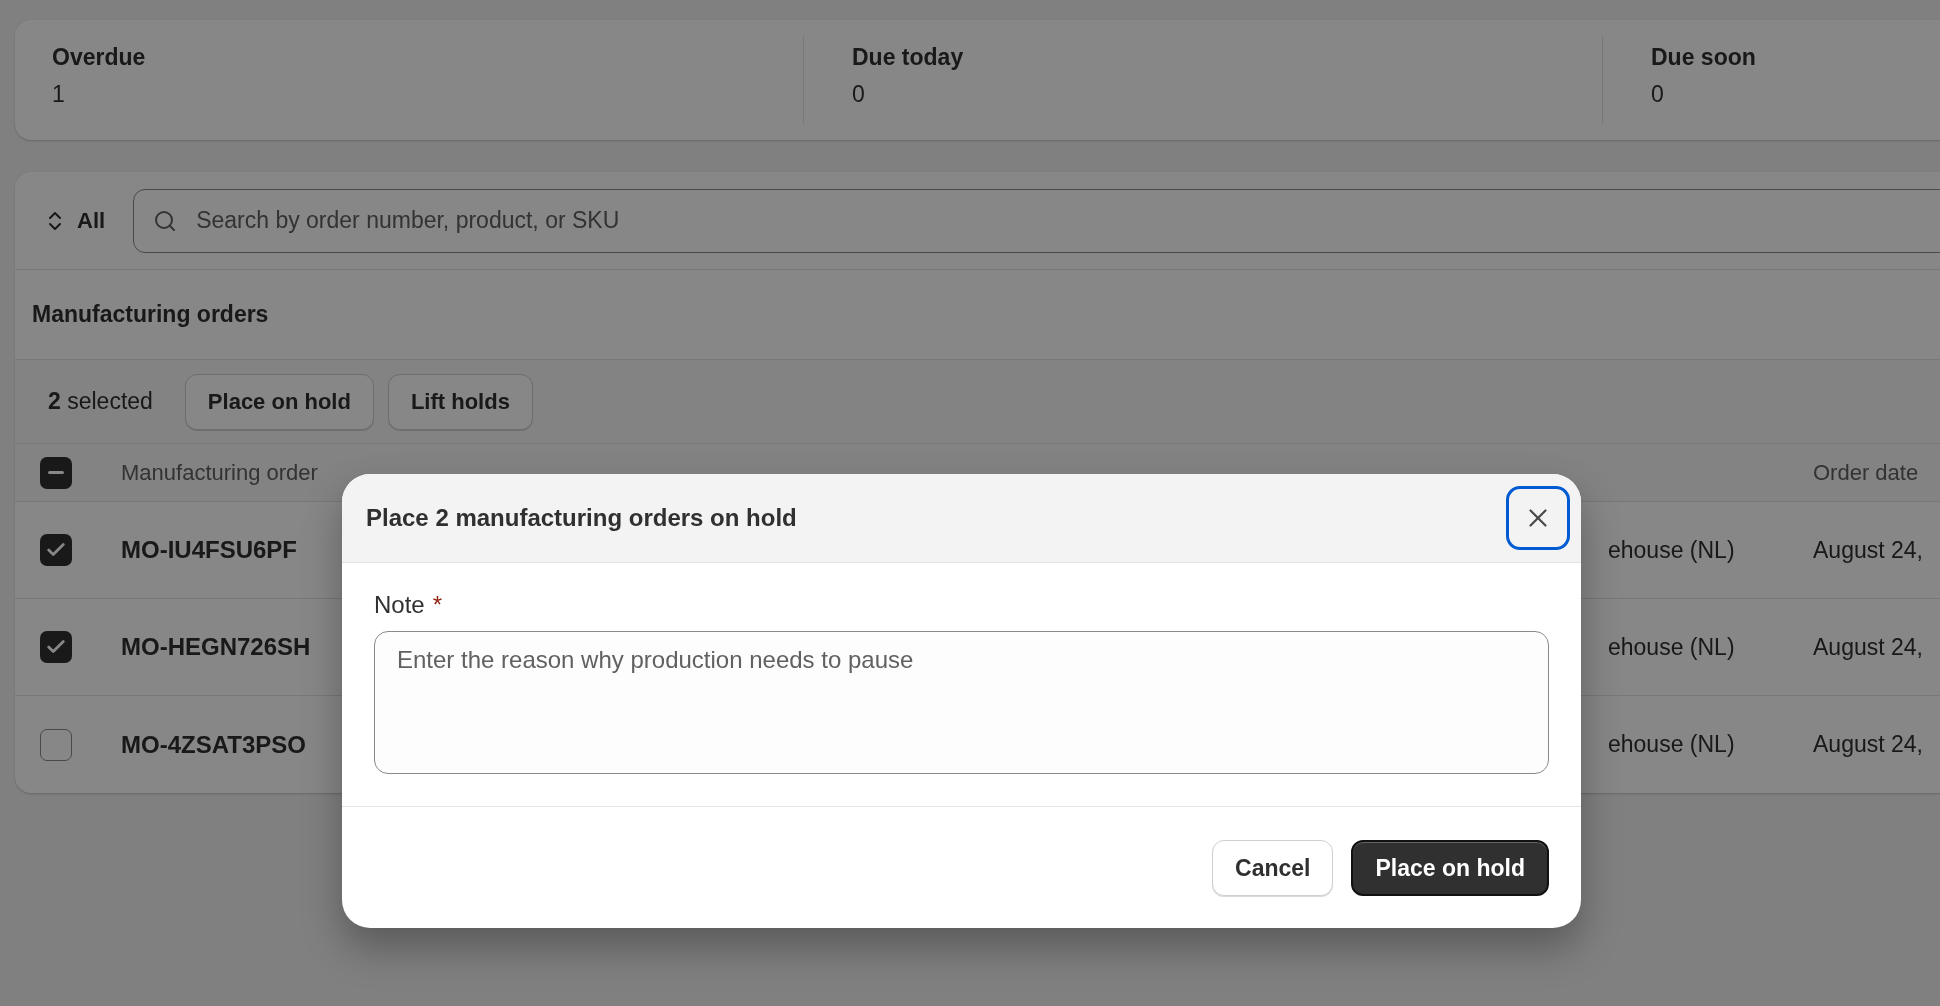 This screenshot has width=1940, height=1006. Describe the element at coordinates (1450, 868) in the screenshot. I see `confirm-button: Place on hold` at that location.